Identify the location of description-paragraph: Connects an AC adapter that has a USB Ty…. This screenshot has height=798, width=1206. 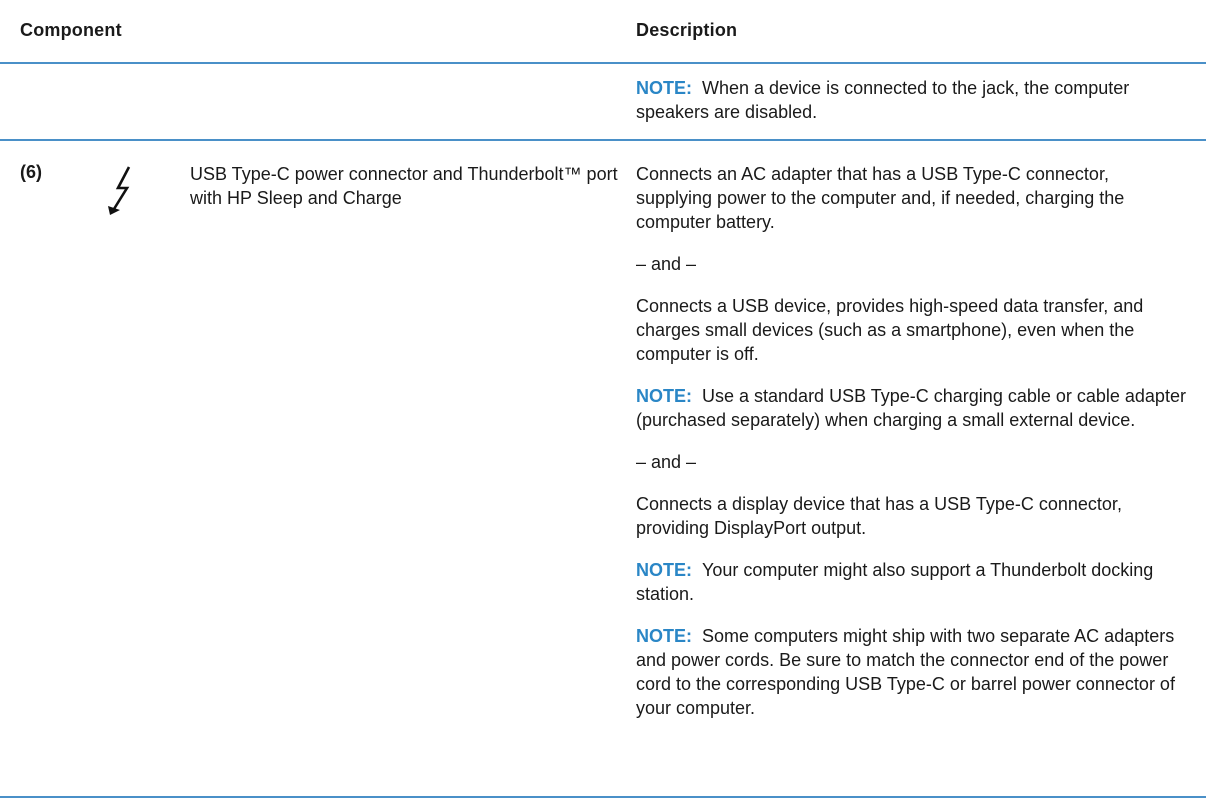
(911, 198).